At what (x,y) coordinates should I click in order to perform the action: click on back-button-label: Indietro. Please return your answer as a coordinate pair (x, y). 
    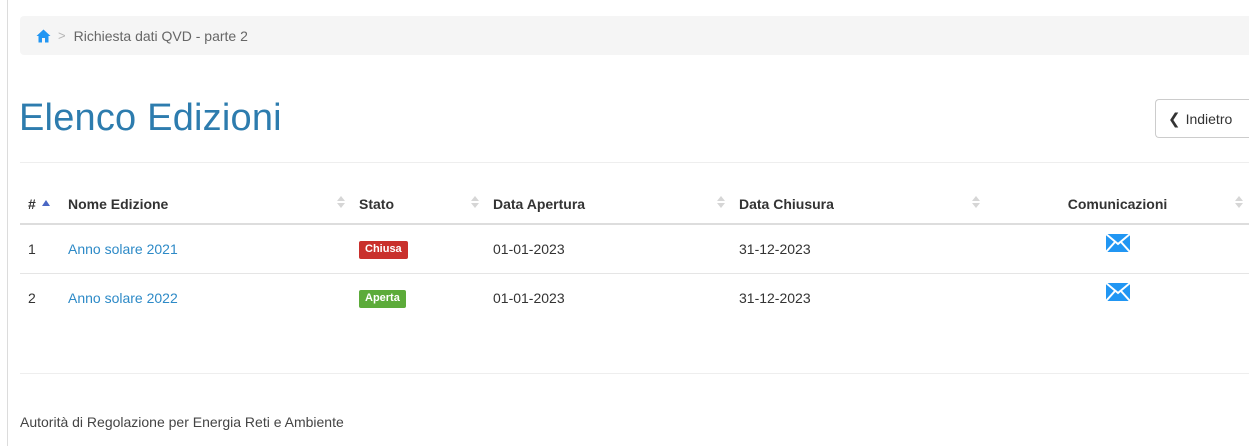
    Looking at the image, I should click on (1209, 118).